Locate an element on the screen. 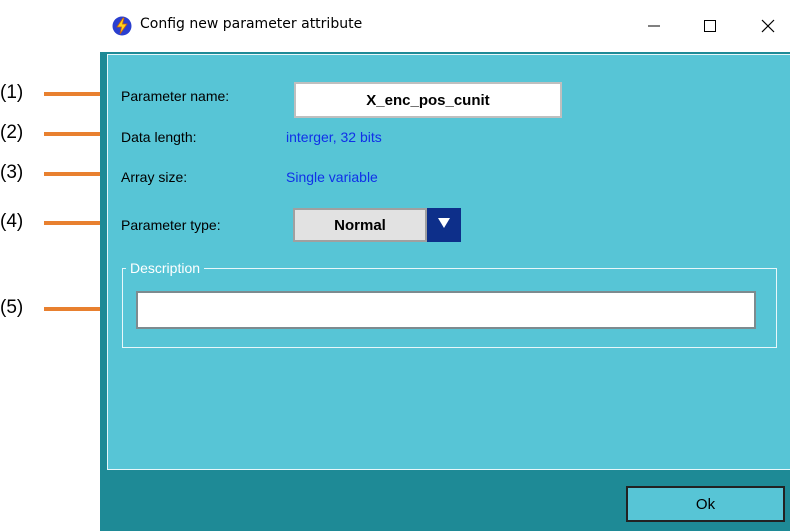 The height and width of the screenshot is (531, 790). parameter-type-label: Parameter type: is located at coordinates (171, 225).